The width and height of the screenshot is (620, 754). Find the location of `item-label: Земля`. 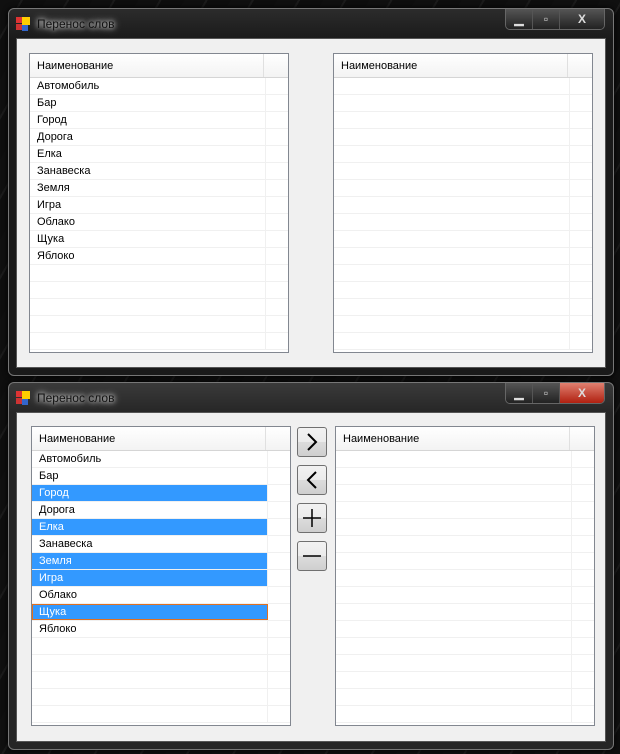

item-label: Земля is located at coordinates (150, 561).